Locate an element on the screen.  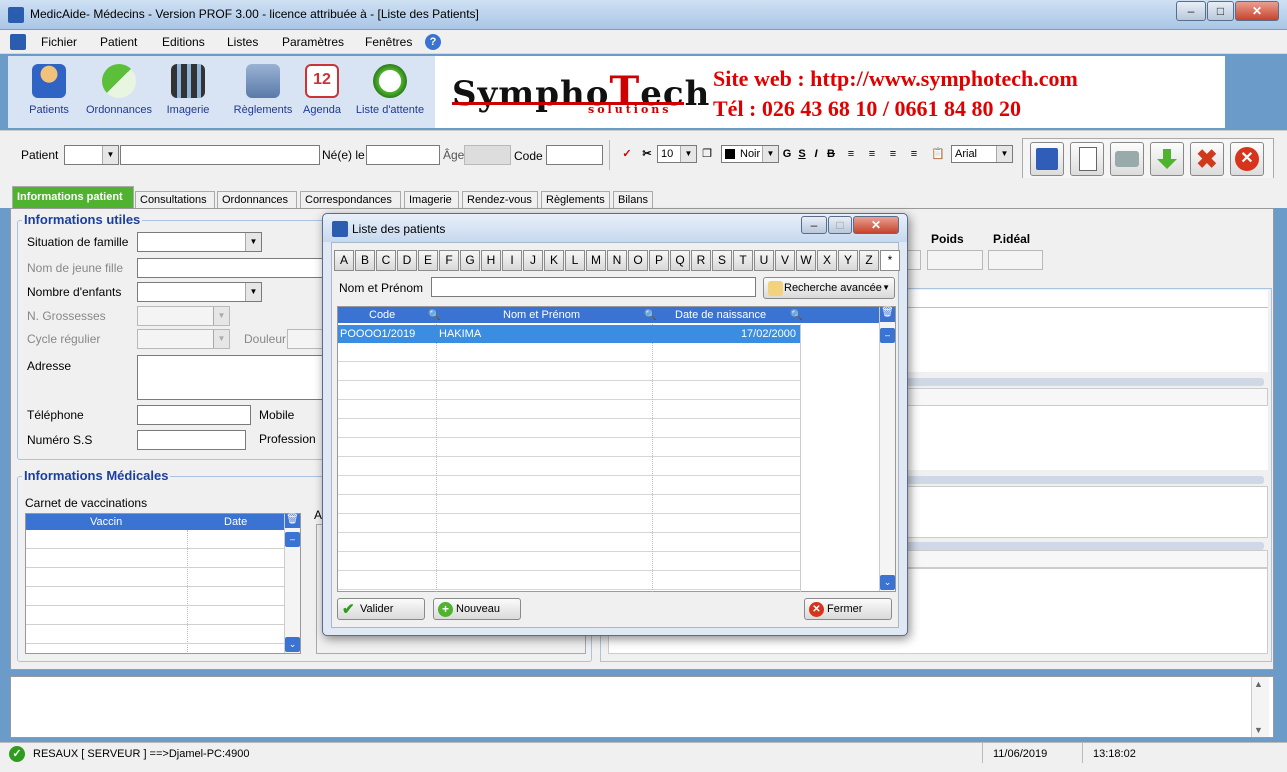
underline-button: S is located at coordinates (802, 154).